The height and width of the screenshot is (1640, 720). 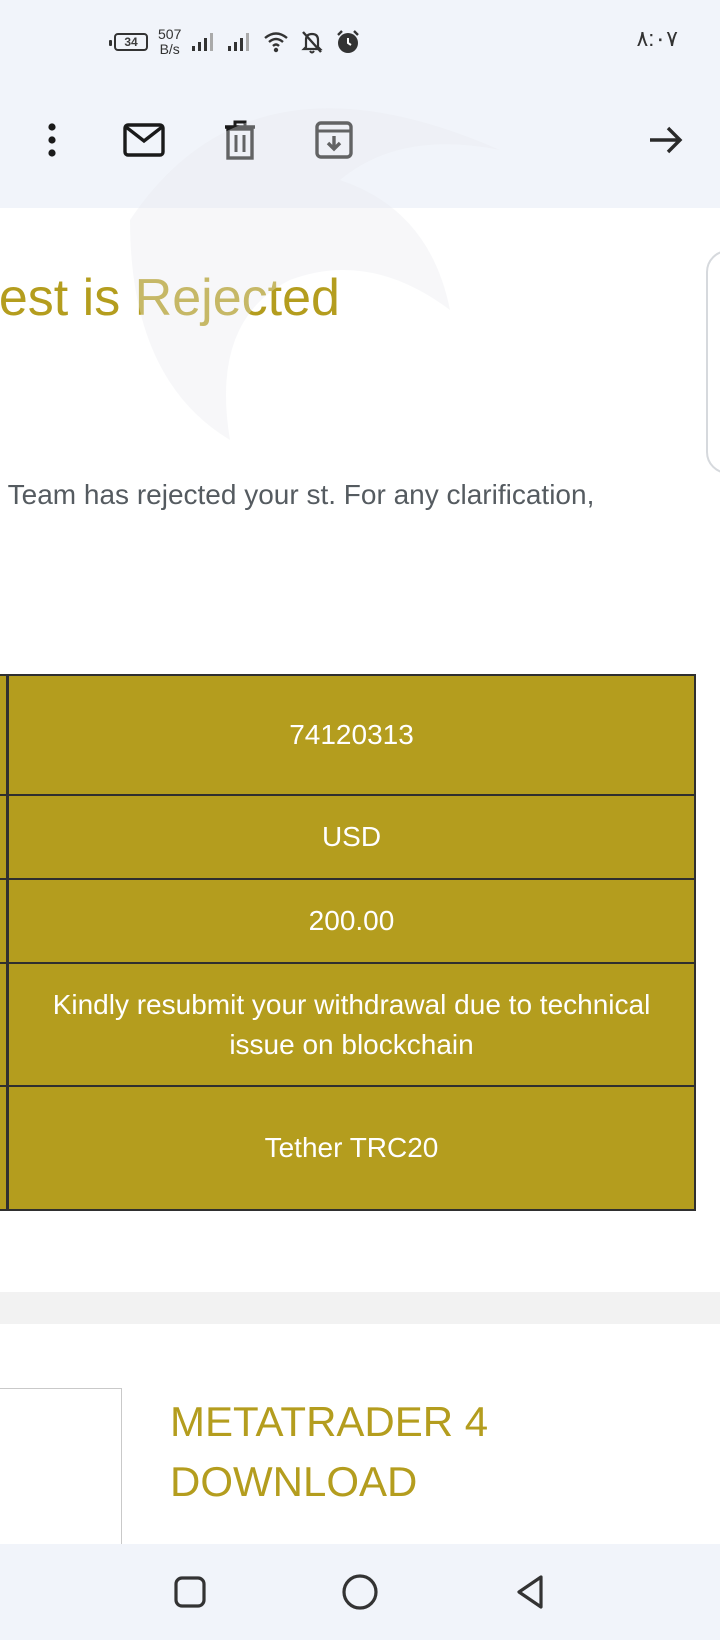 What do you see at coordinates (360, 1308) in the screenshot?
I see `section-divider` at bounding box center [360, 1308].